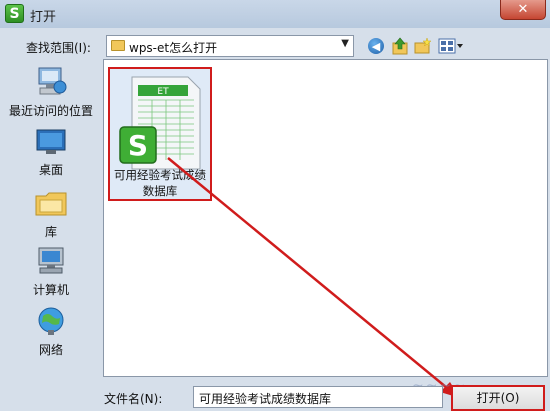 Image resolution: width=550 pixels, height=411 pixels. What do you see at coordinates (318, 397) in the screenshot?
I see `file-name-input: 可用经验考试成绩数据库` at bounding box center [318, 397].